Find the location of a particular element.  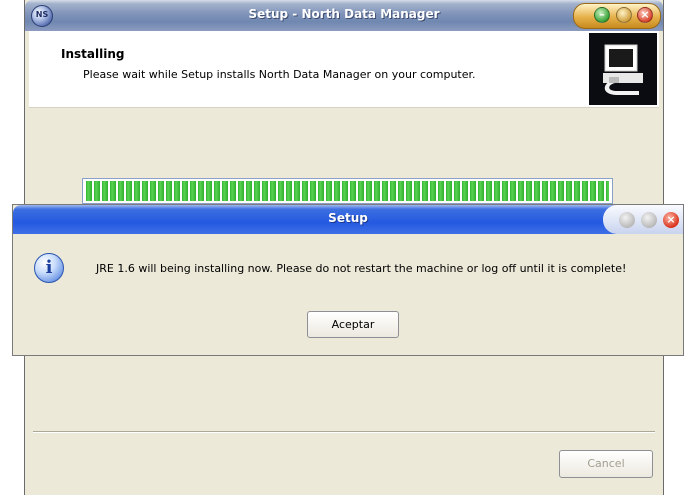

minimize-icon: – is located at coordinates (602, 15).